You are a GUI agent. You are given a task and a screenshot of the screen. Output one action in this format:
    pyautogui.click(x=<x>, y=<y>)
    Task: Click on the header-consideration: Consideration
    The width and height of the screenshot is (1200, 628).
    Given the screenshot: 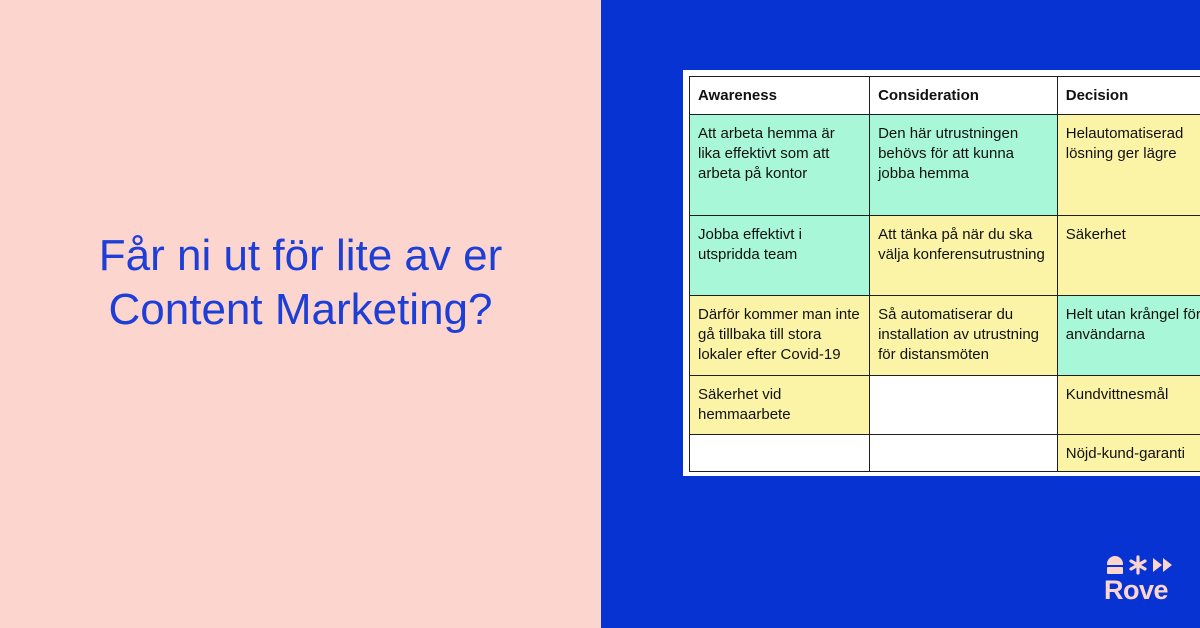 What is the action you would take?
    pyautogui.click(x=963, y=95)
    